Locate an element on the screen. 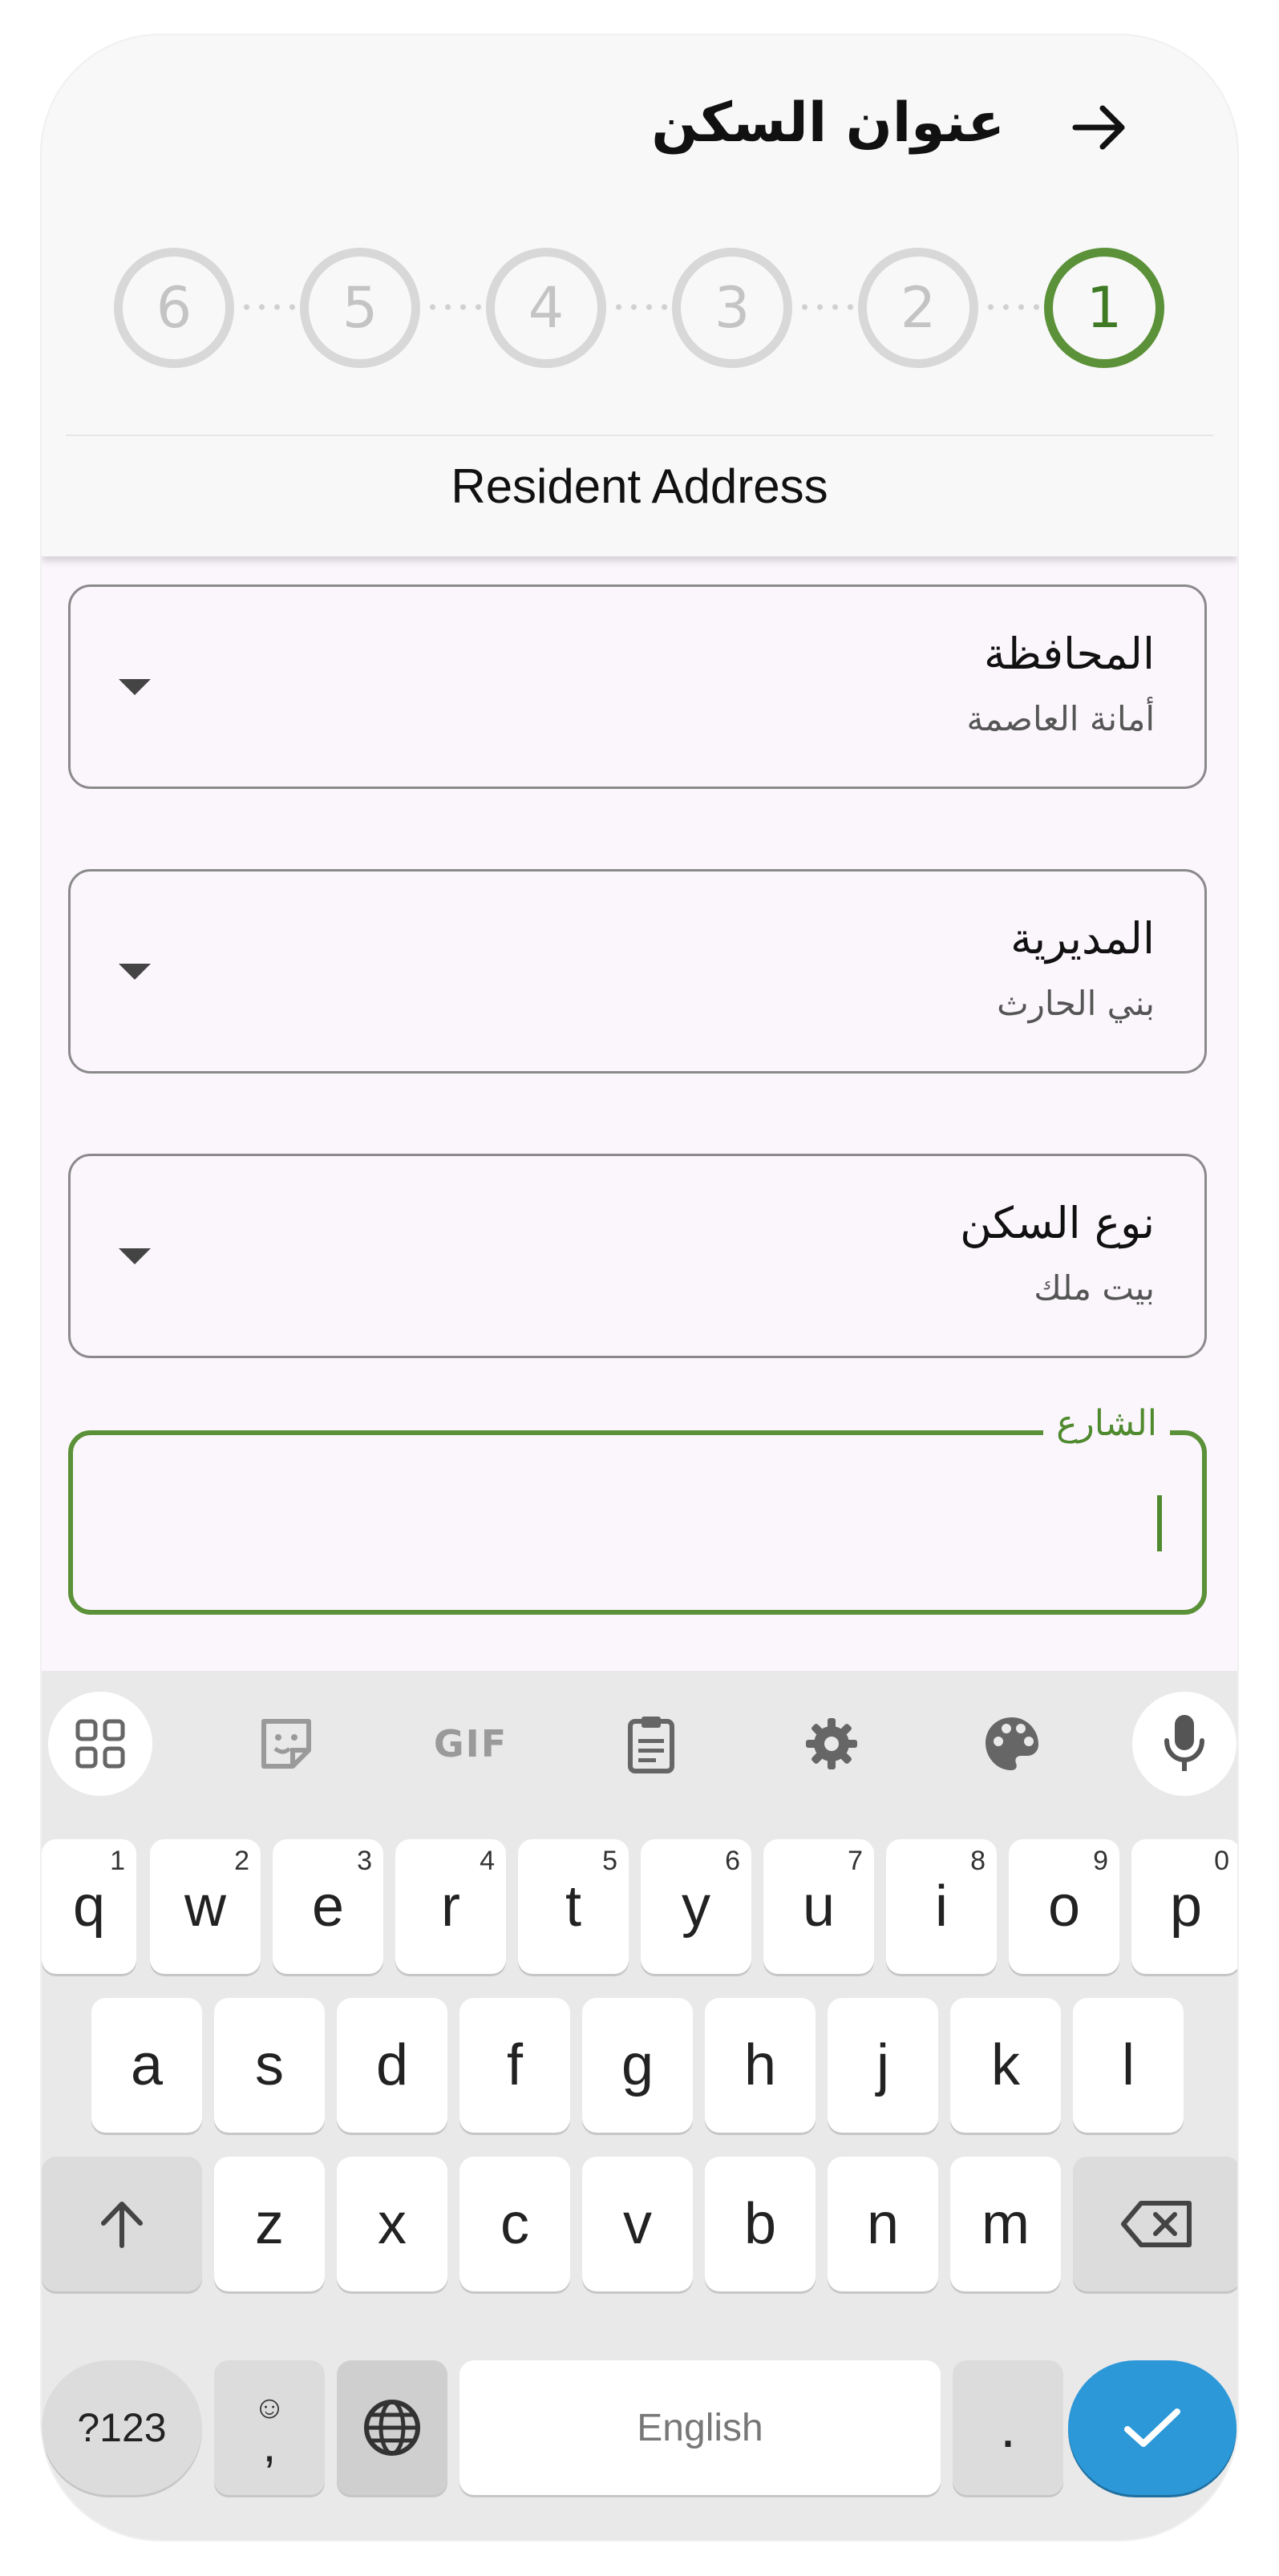 The image size is (1279, 2576). key-hint: 6 is located at coordinates (733, 1861).